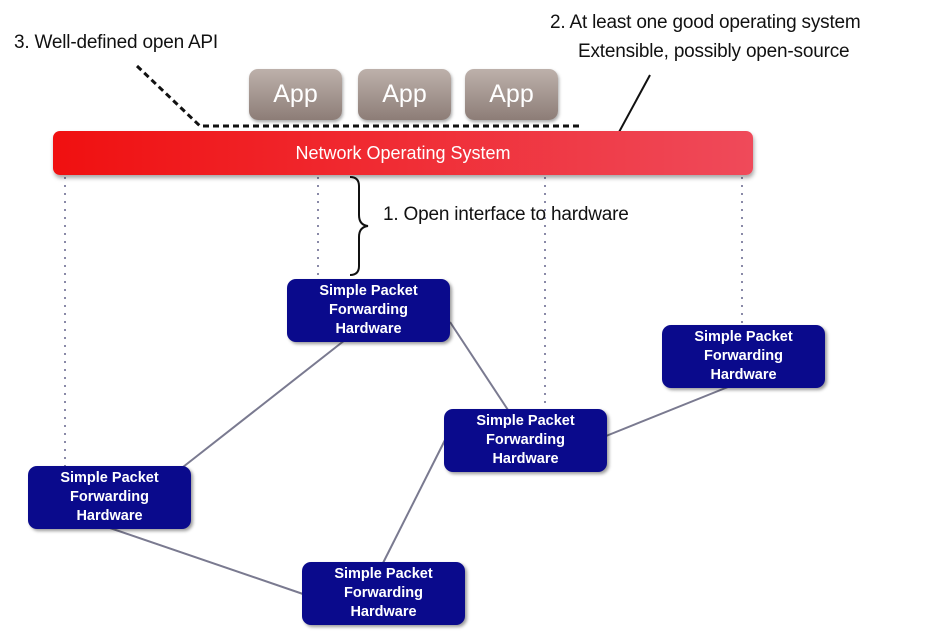 The width and height of the screenshot is (931, 641). I want to click on annotation-hardware-interface: 1. Open interface to hardware, so click(506, 214).